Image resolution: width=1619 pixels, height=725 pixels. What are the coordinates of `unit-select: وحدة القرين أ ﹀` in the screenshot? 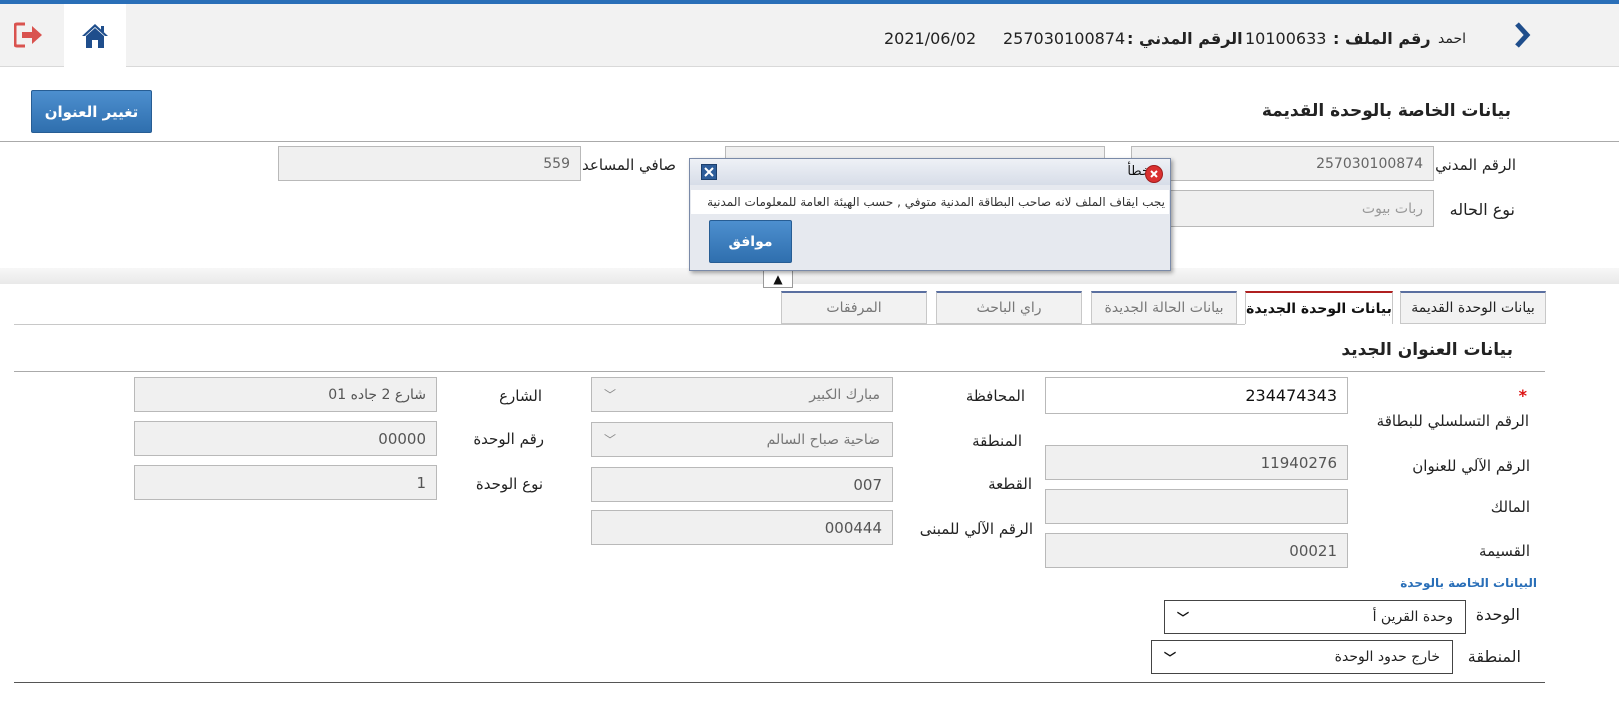 It's located at (1315, 617).